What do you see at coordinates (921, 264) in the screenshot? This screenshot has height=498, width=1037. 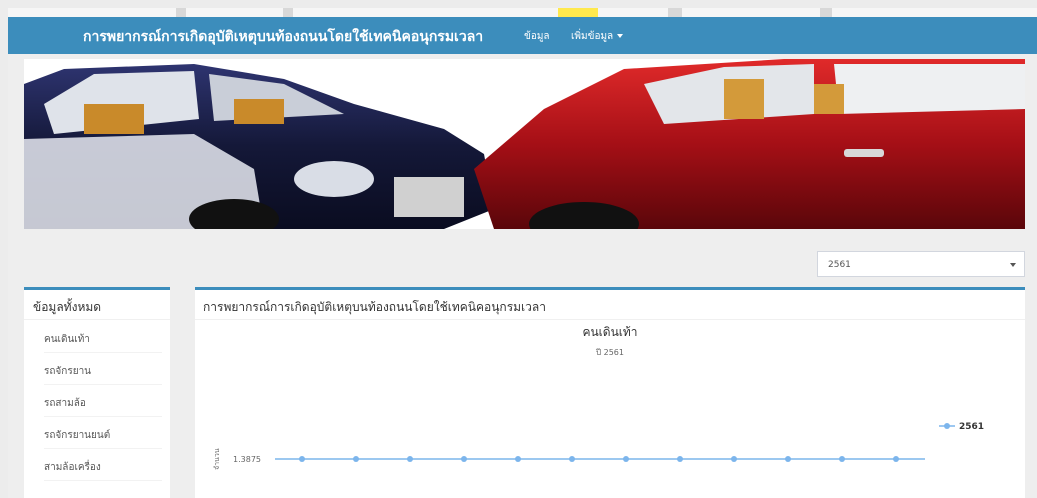 I see `year-select: 2561` at bounding box center [921, 264].